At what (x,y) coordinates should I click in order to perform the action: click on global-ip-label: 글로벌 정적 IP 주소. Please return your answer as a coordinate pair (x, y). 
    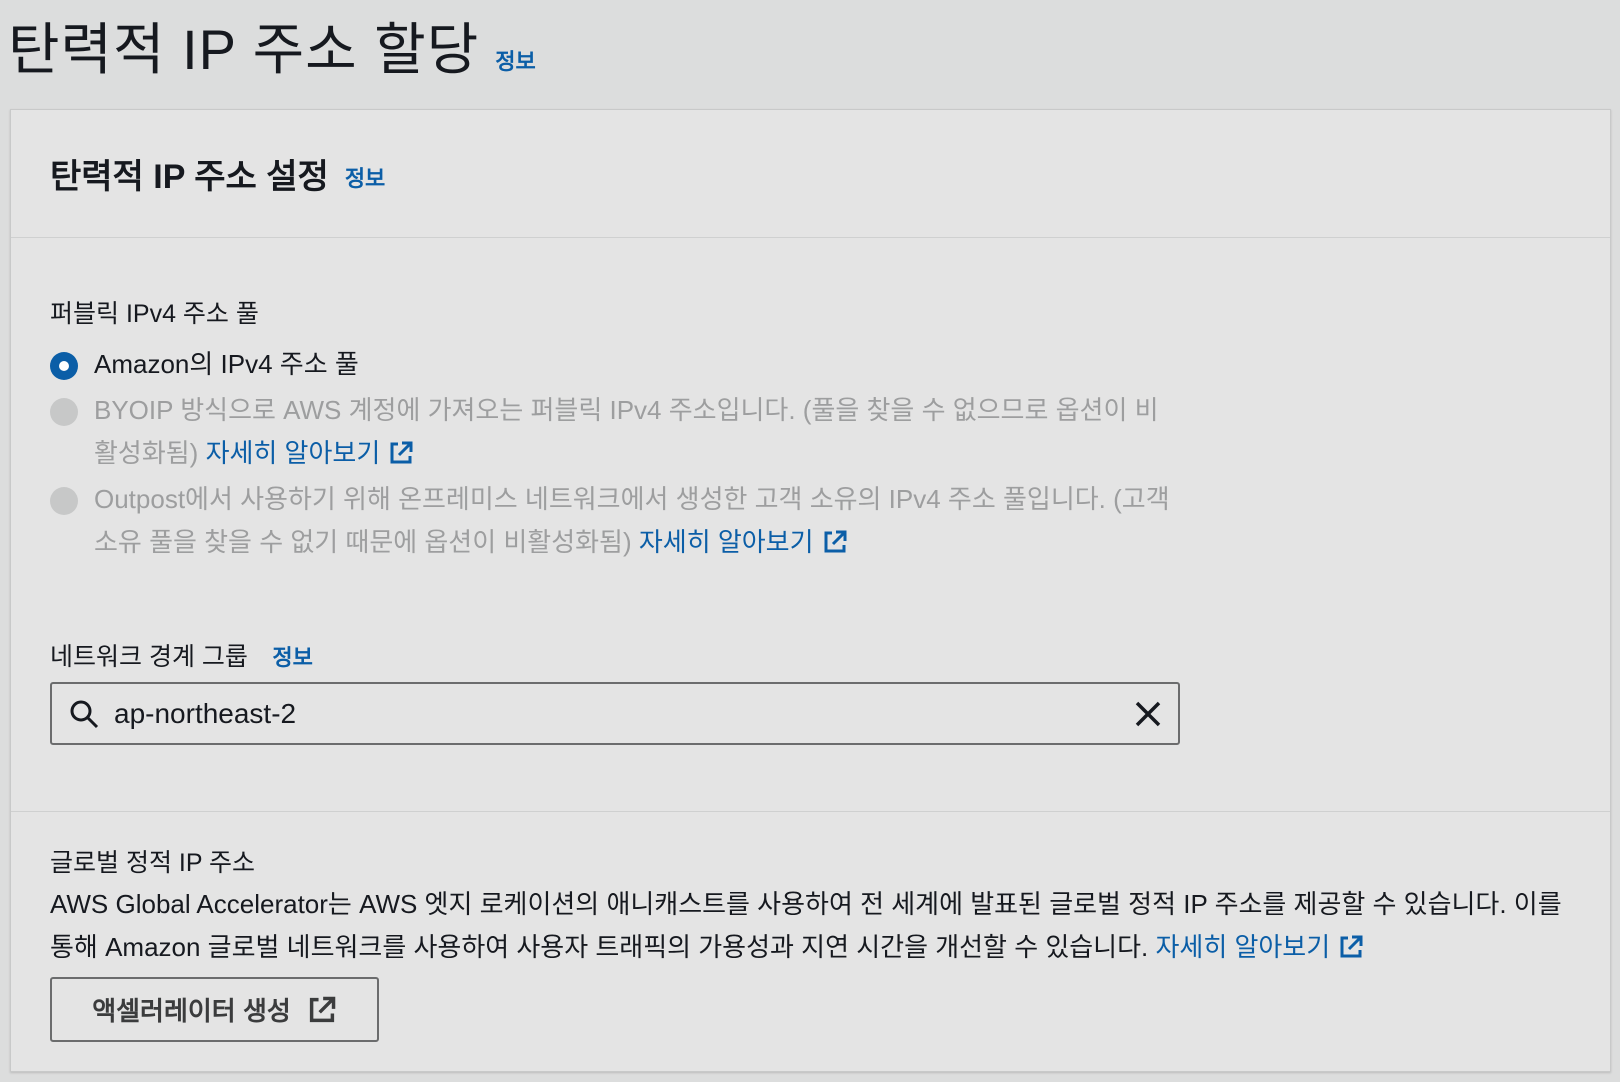
    Looking at the image, I should click on (153, 863).